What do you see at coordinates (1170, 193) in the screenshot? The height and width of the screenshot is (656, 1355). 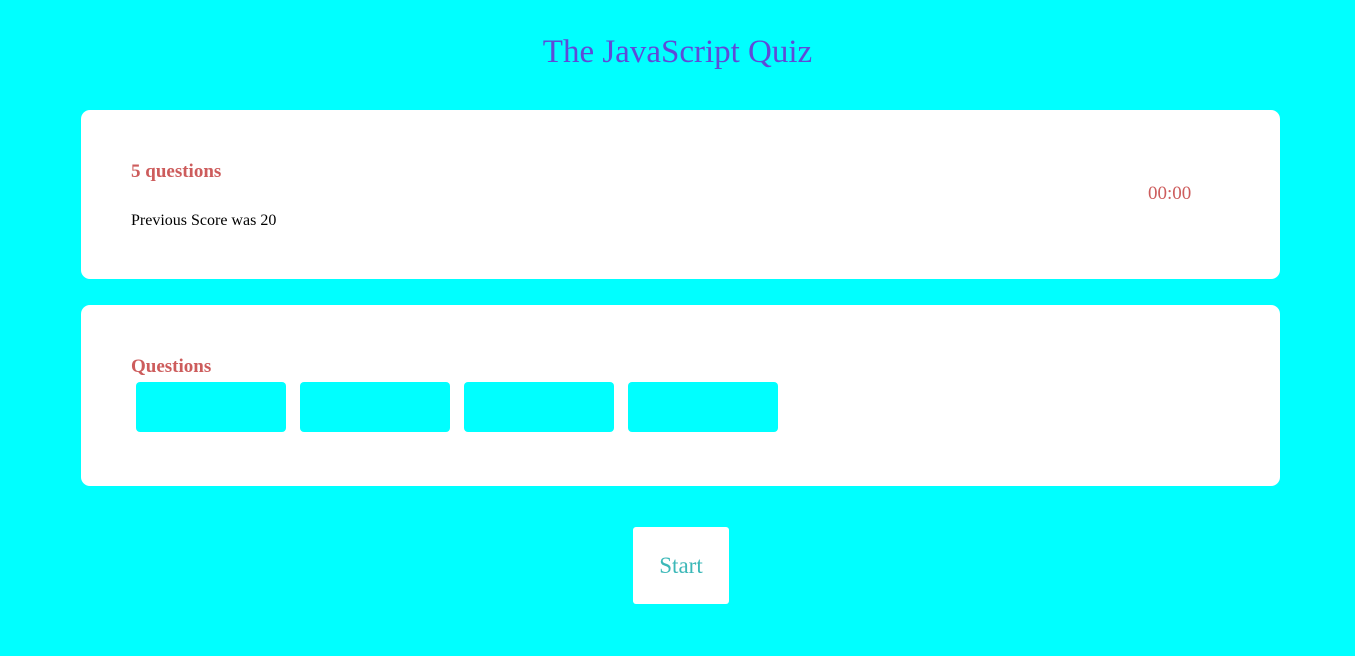 I see `quiz-timer: 00:00` at bounding box center [1170, 193].